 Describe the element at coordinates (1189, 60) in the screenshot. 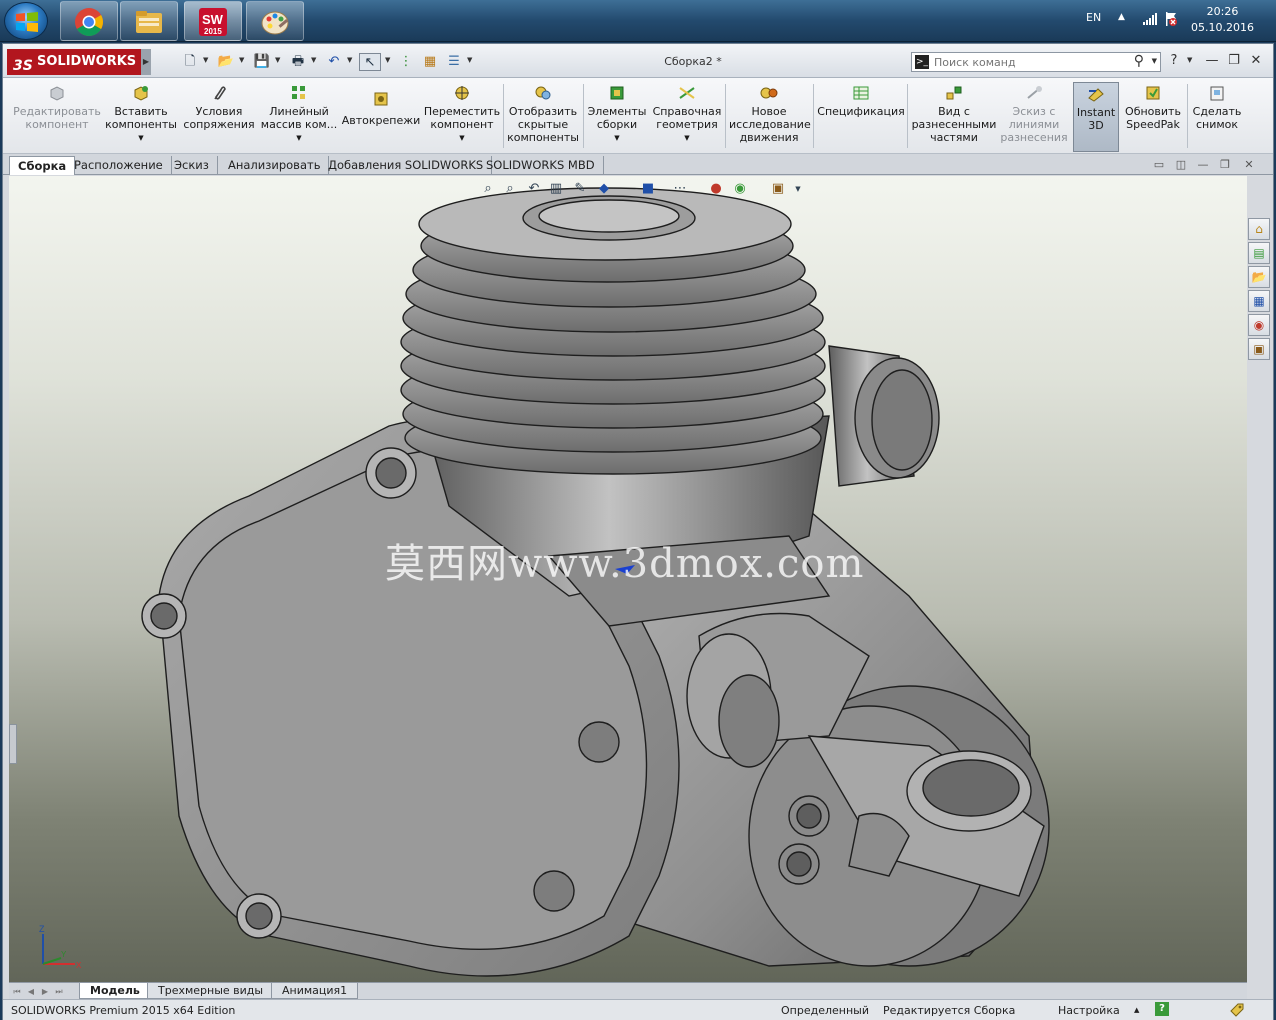

I see `help-dropdown-icon: ▼` at that location.